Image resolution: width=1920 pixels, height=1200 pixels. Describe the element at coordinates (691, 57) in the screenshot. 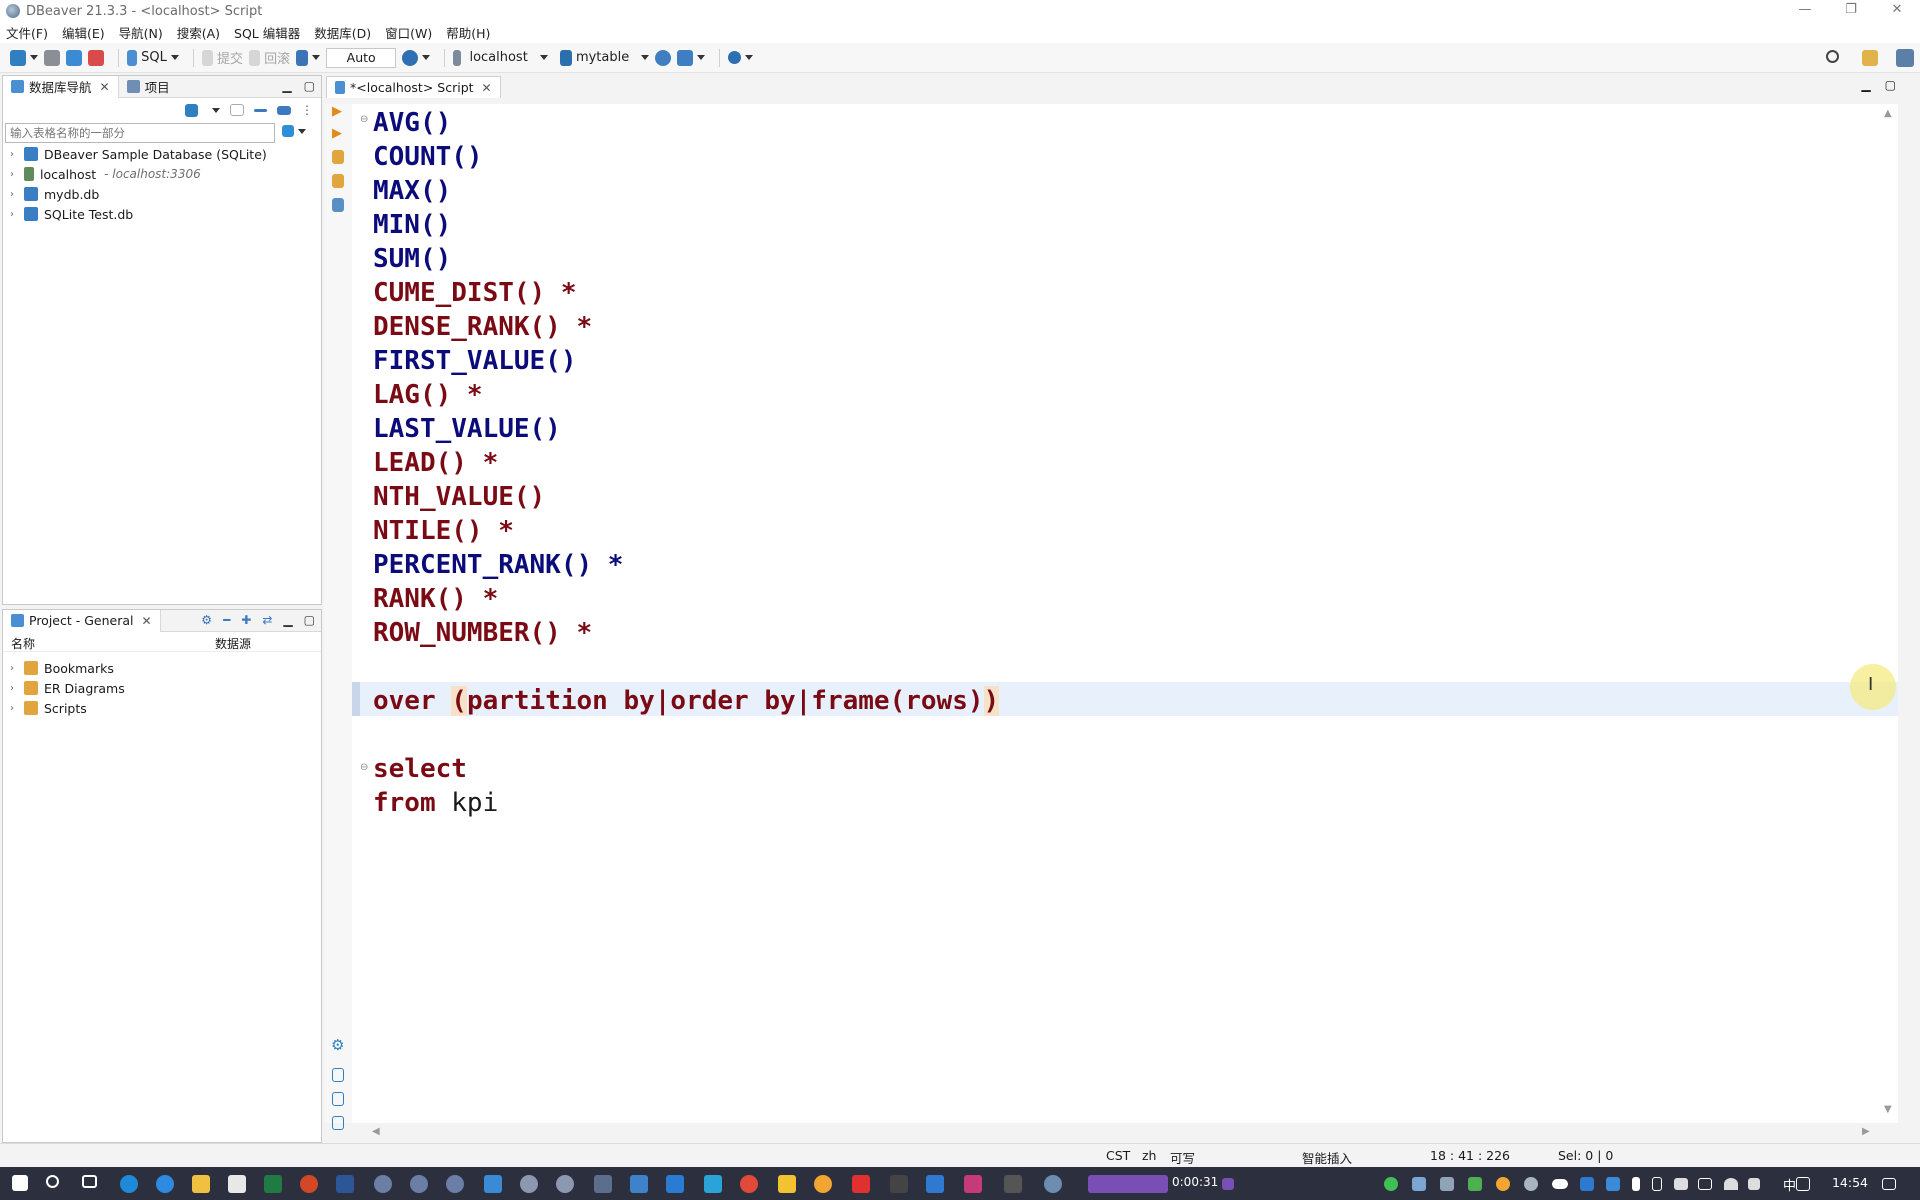

I see `network-button` at that location.